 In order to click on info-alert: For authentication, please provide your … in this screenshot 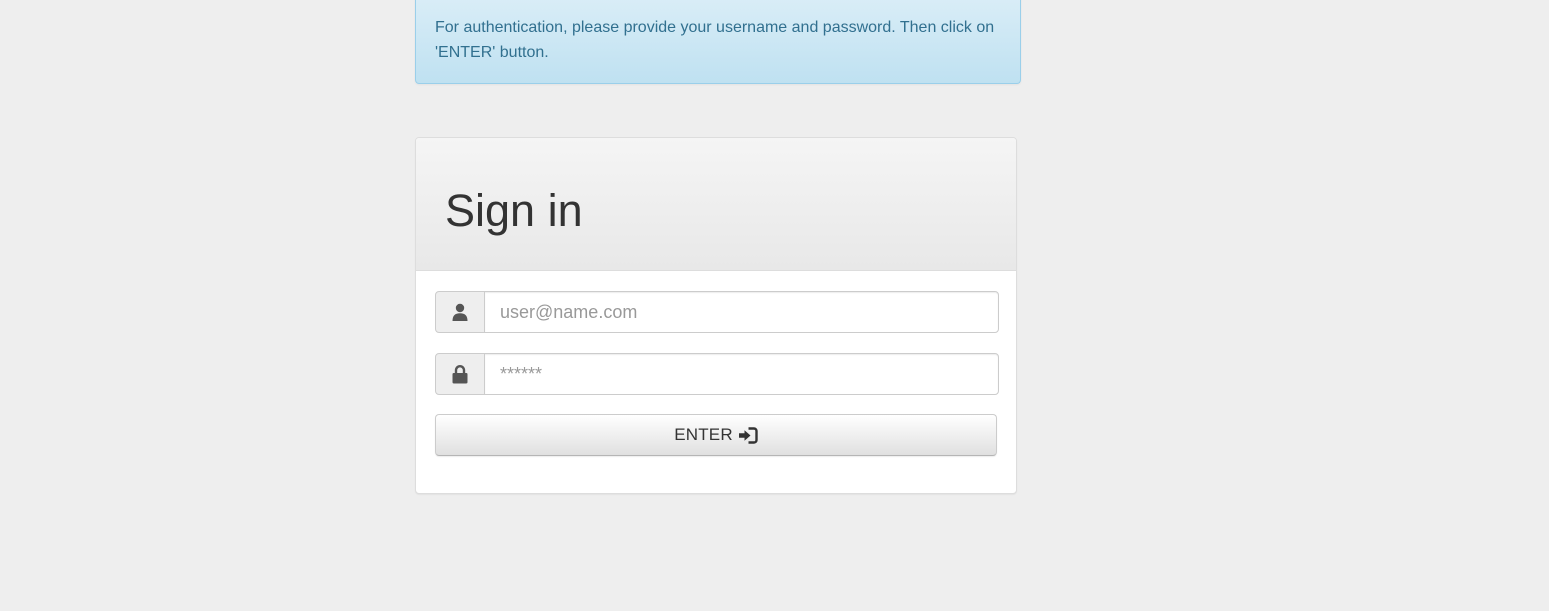, I will do `click(718, 42)`.